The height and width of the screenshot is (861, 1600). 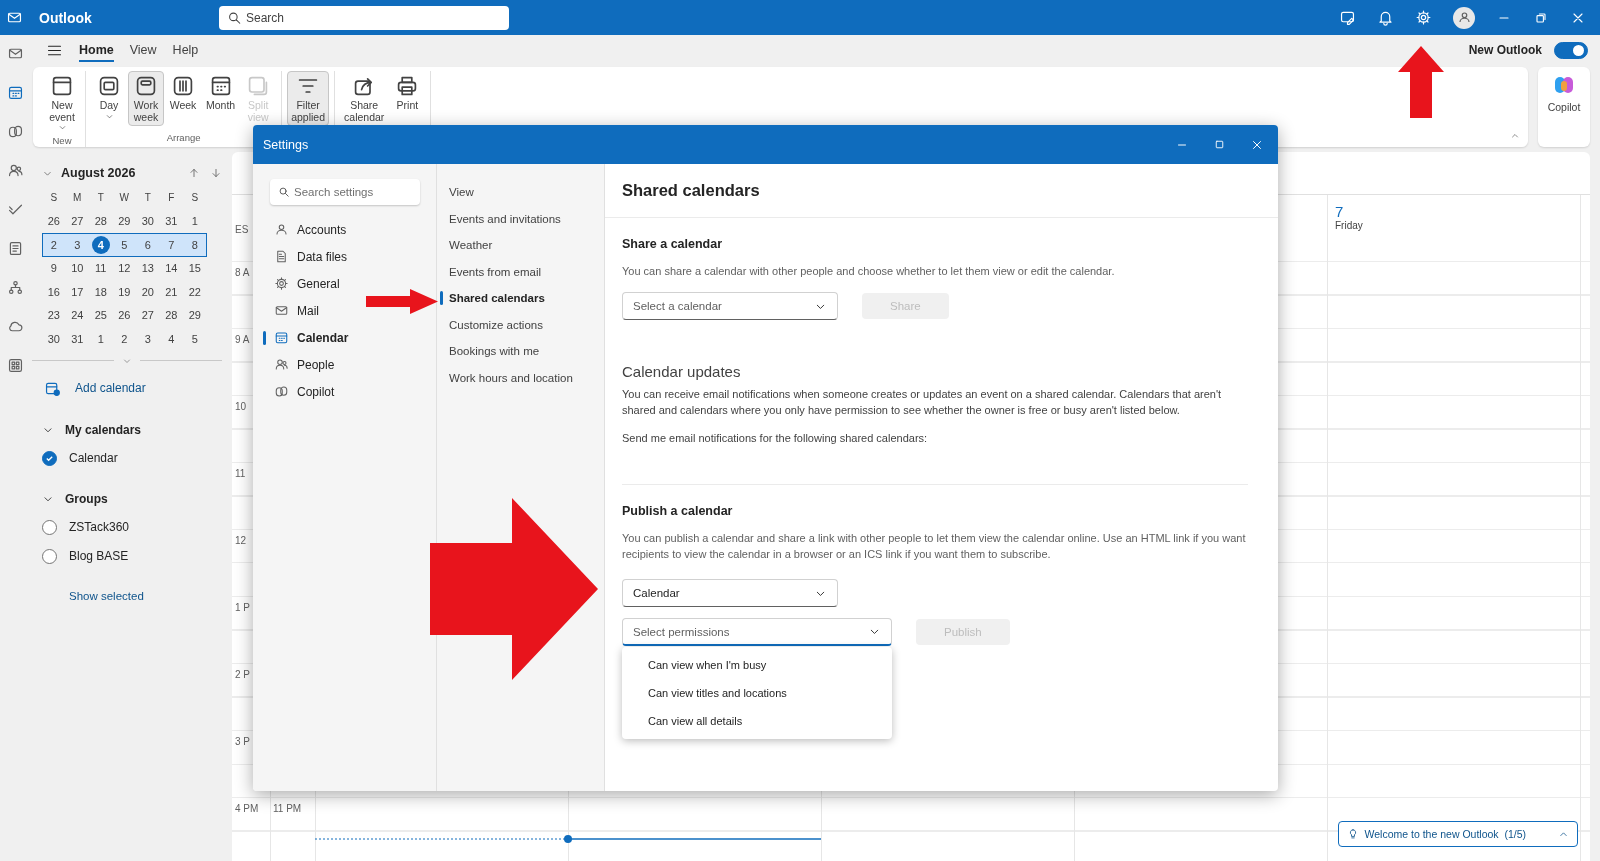 What do you see at coordinates (99, 556) in the screenshot?
I see `calendar-name: Blog BASE` at bounding box center [99, 556].